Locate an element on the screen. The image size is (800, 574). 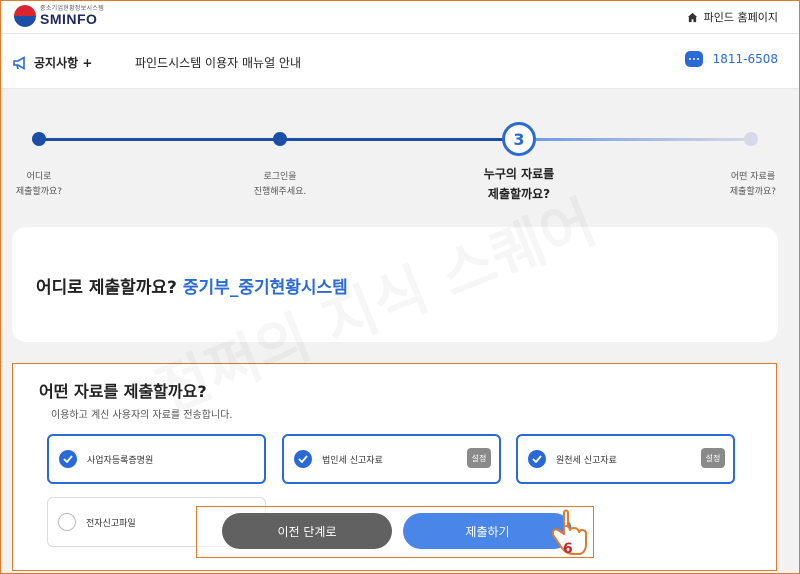
contact-phone: 1811-6508 is located at coordinates (731, 59).